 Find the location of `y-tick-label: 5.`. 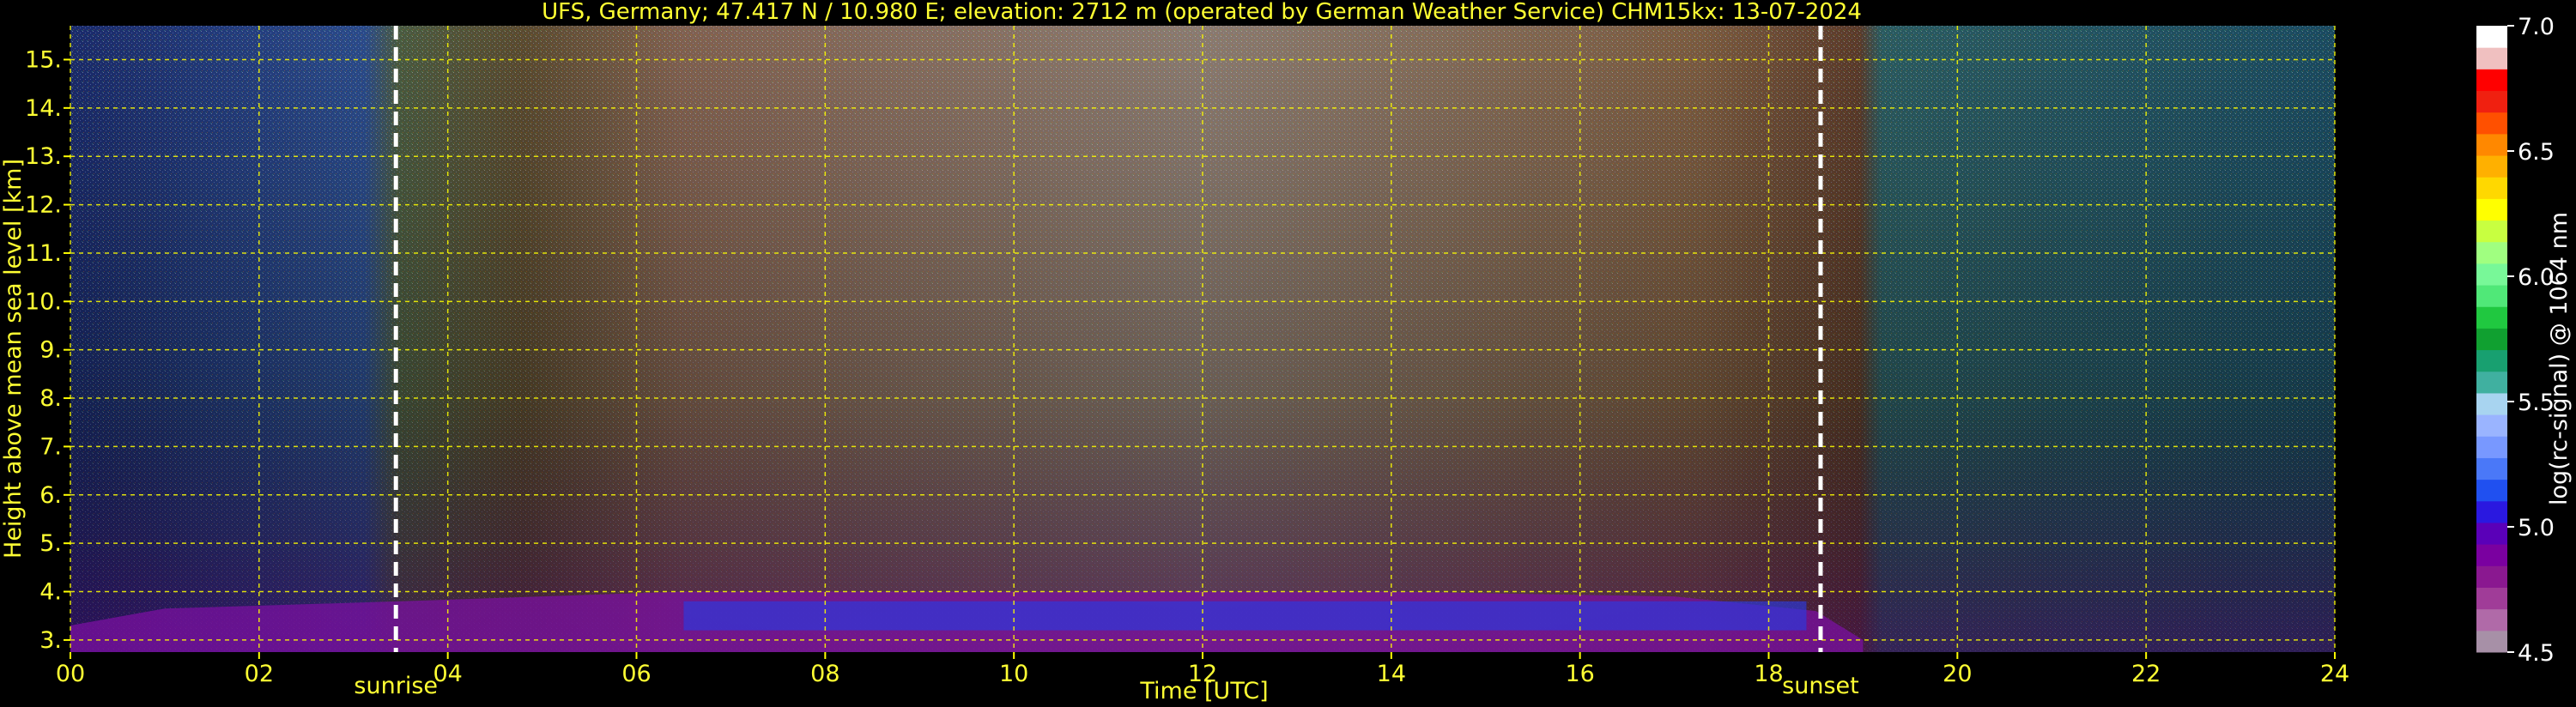

y-tick-label: 5. is located at coordinates (50, 543).